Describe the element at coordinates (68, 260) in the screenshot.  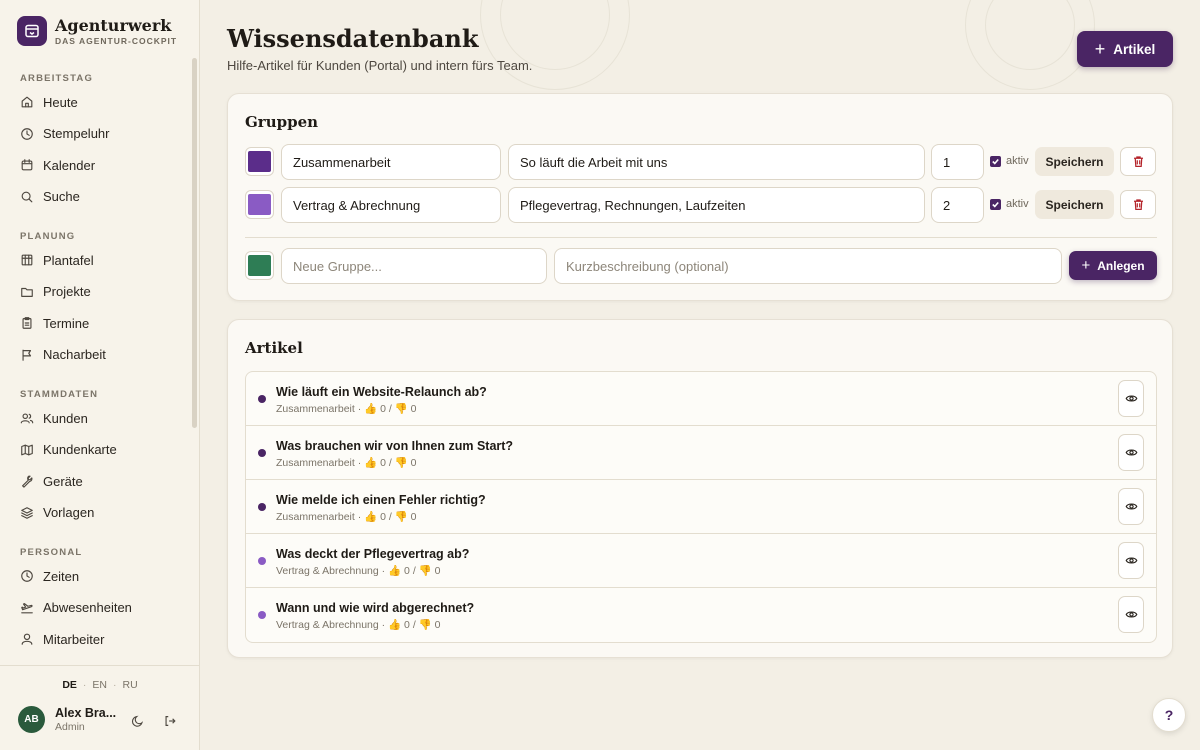
I see `sidebar-item-label: Plantafel` at that location.